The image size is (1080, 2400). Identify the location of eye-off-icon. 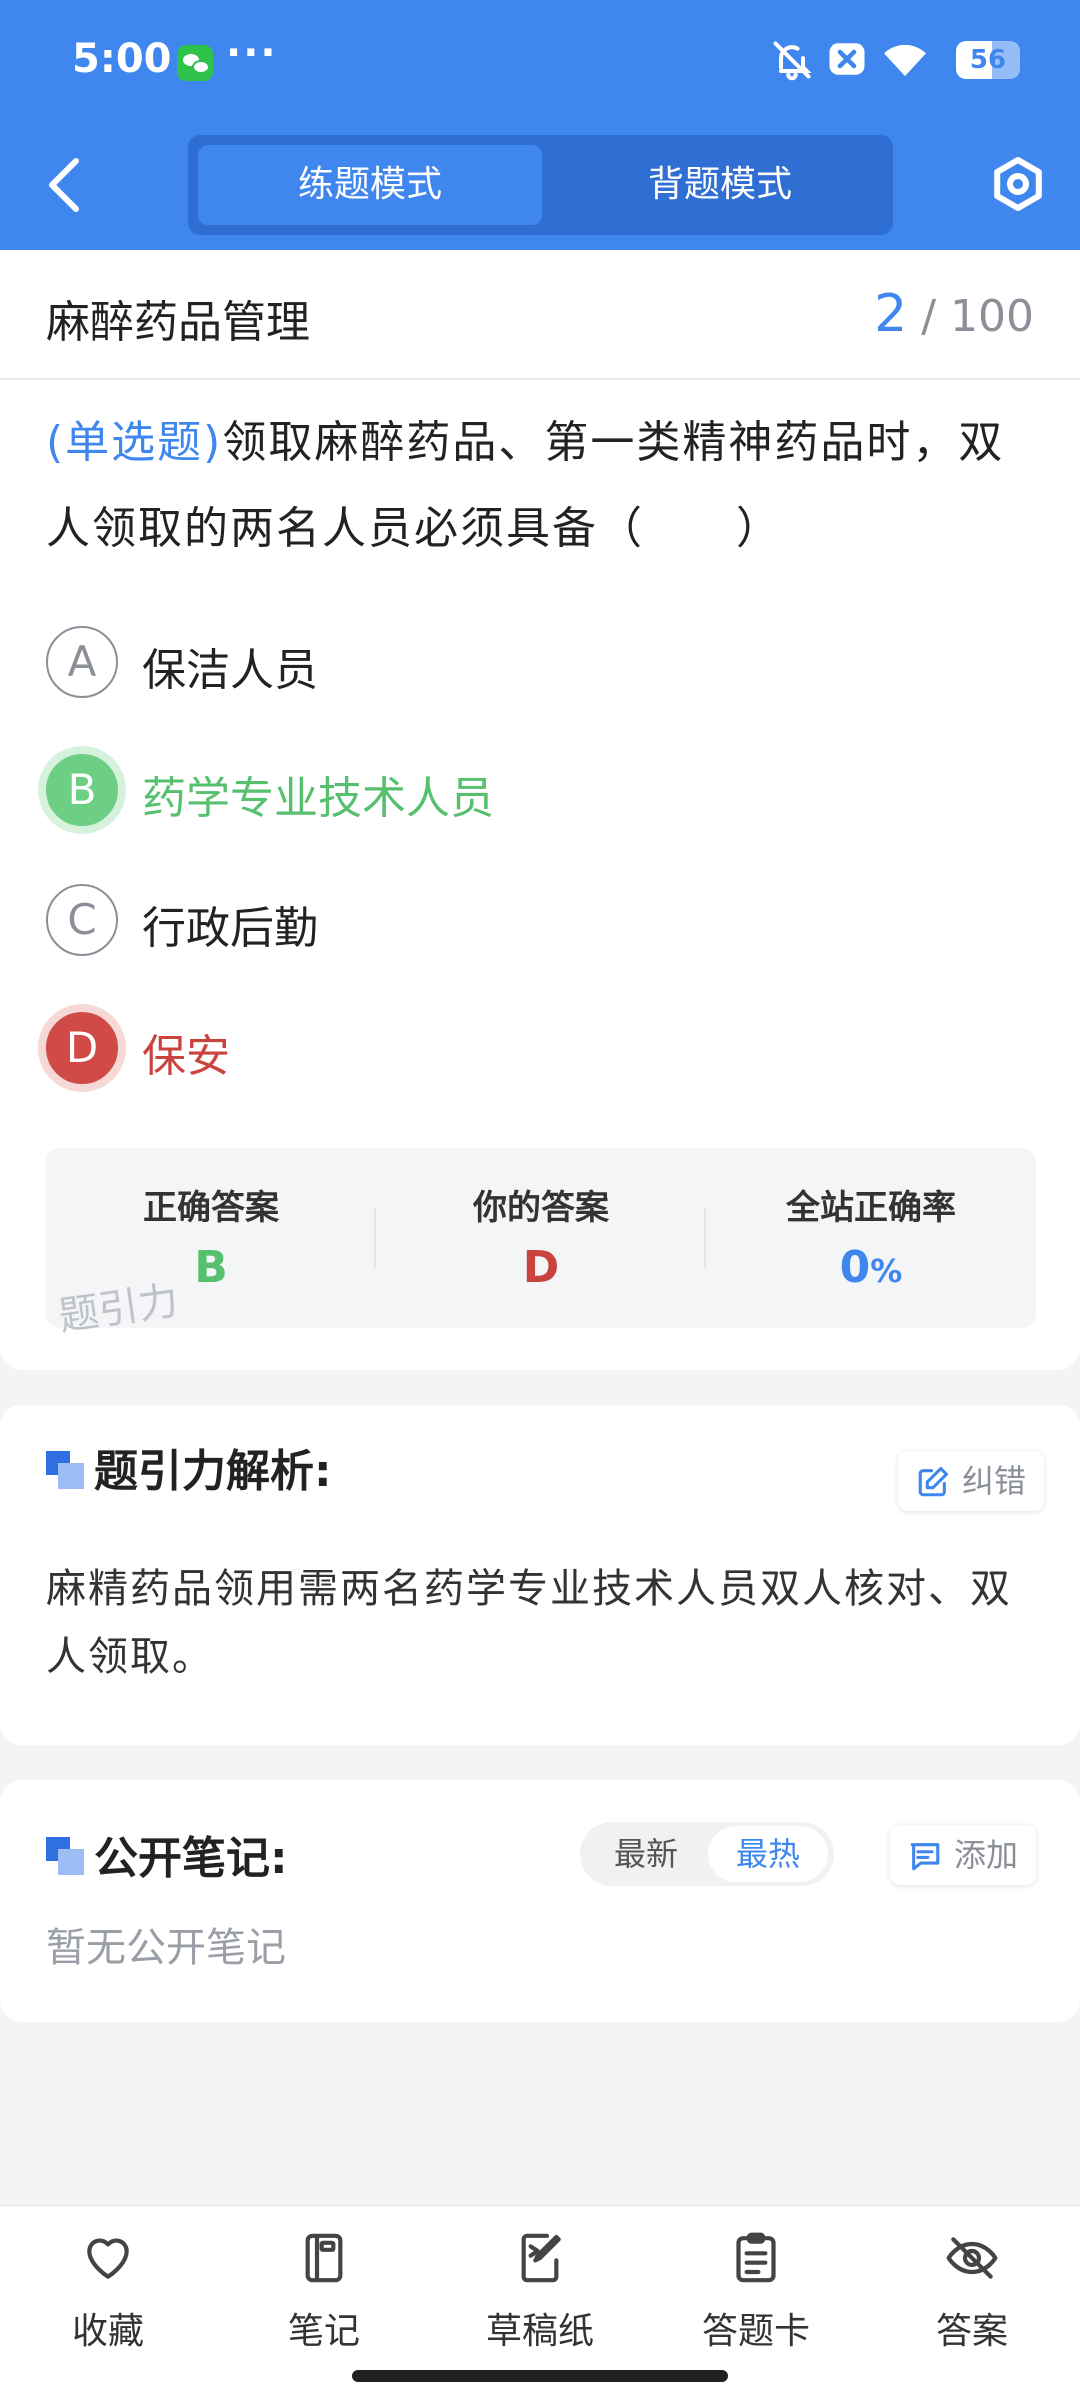
(972, 2258).